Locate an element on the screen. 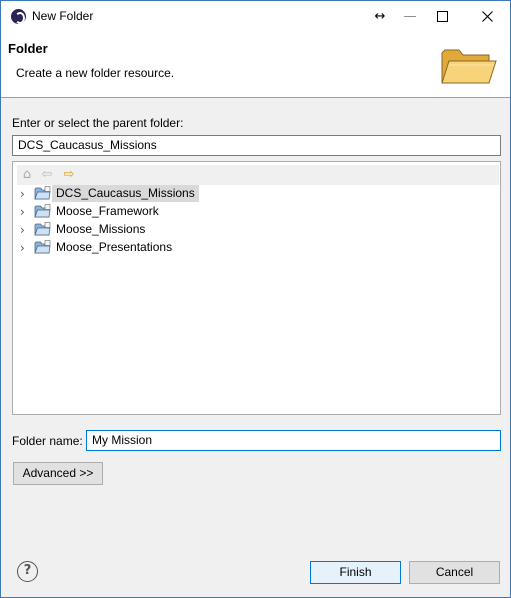 Image resolution: width=511 pixels, height=598 pixels. back-icon: ⇦ is located at coordinates (47, 175).